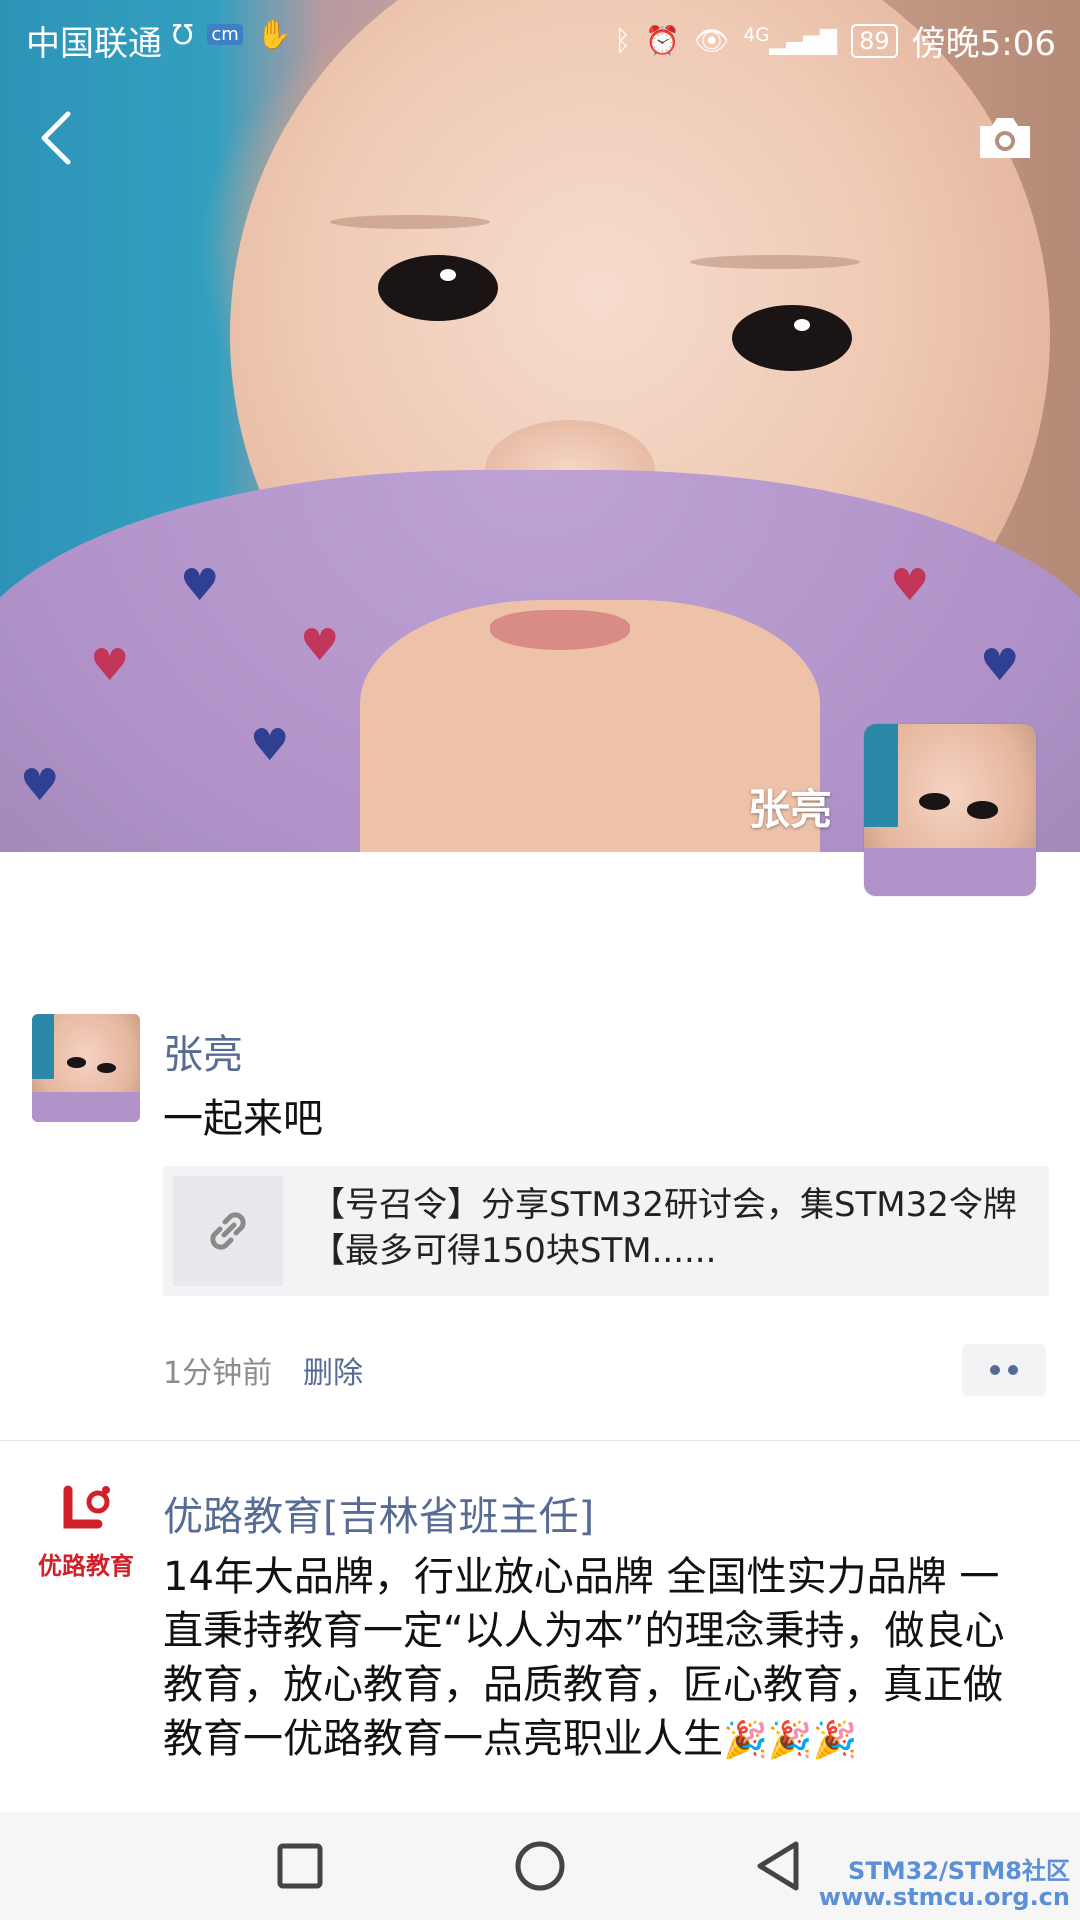 This screenshot has height=1920, width=1080. Describe the element at coordinates (789, 809) in the screenshot. I see `cover-username: 张亮` at that location.